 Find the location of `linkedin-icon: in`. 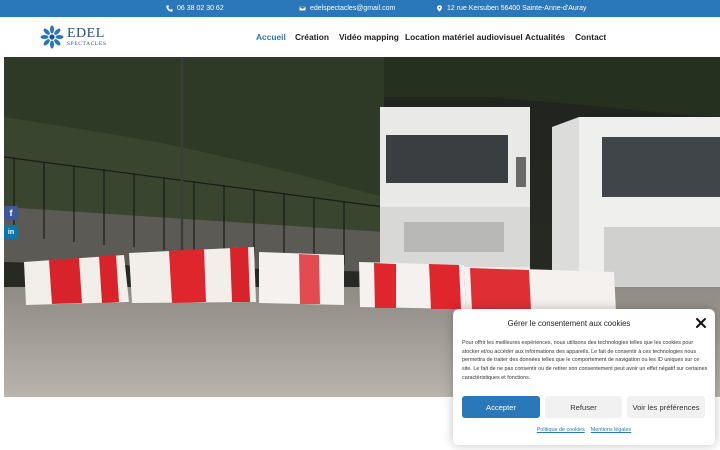

linkedin-icon: in is located at coordinates (11, 232).